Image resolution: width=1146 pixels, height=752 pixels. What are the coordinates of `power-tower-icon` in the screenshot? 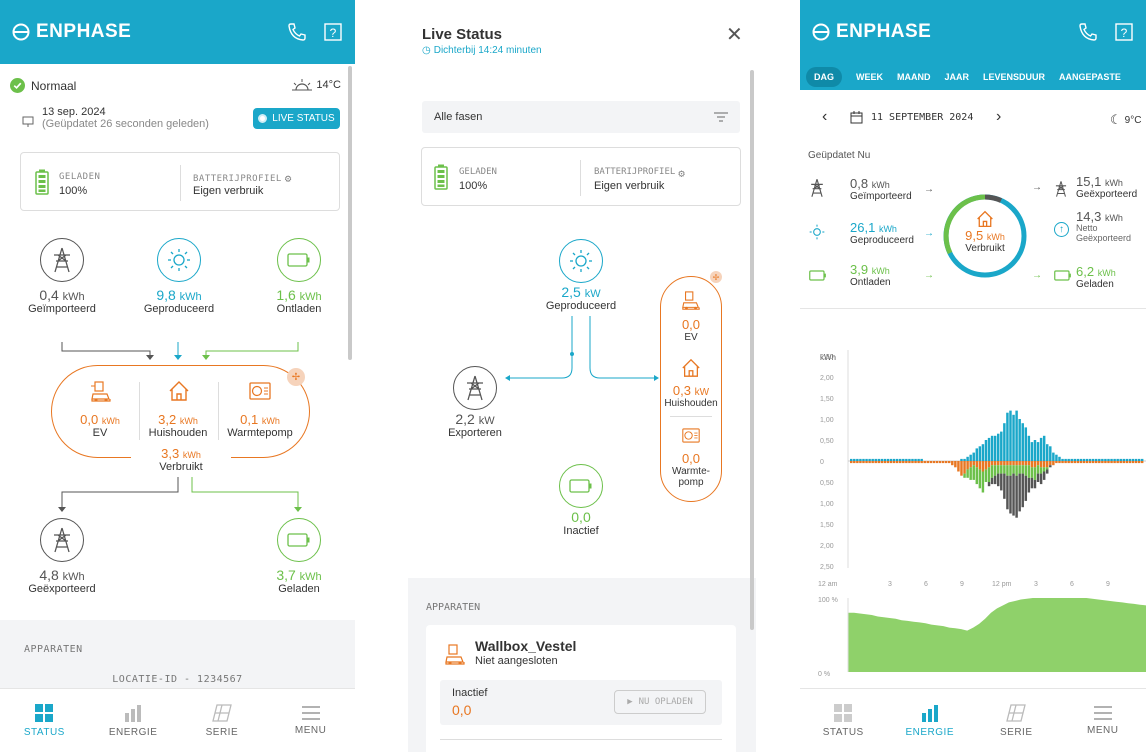 It's located at (1061, 189).